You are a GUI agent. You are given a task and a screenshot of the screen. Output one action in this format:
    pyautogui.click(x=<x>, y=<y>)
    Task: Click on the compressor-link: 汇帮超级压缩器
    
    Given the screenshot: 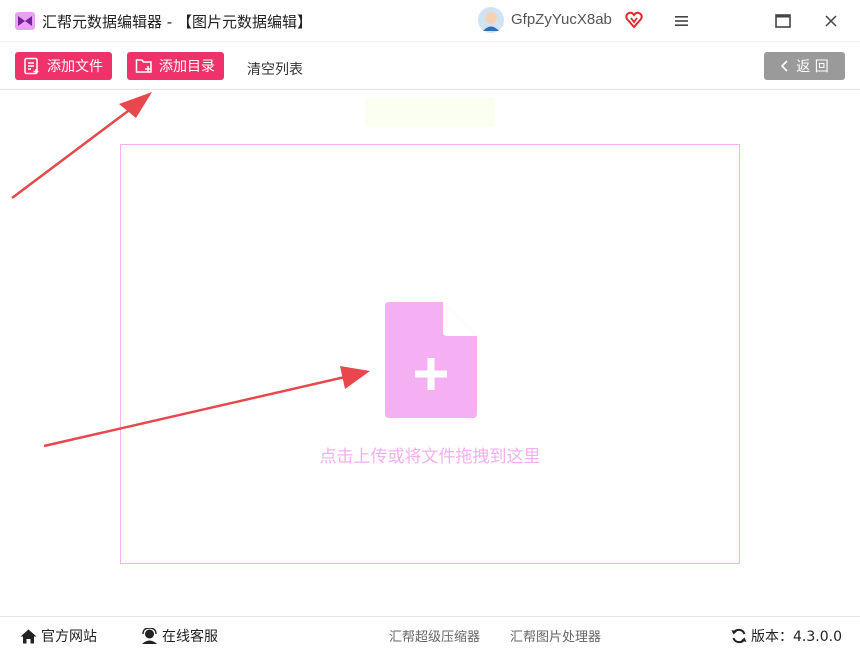 What is the action you would take?
    pyautogui.click(x=434, y=635)
    